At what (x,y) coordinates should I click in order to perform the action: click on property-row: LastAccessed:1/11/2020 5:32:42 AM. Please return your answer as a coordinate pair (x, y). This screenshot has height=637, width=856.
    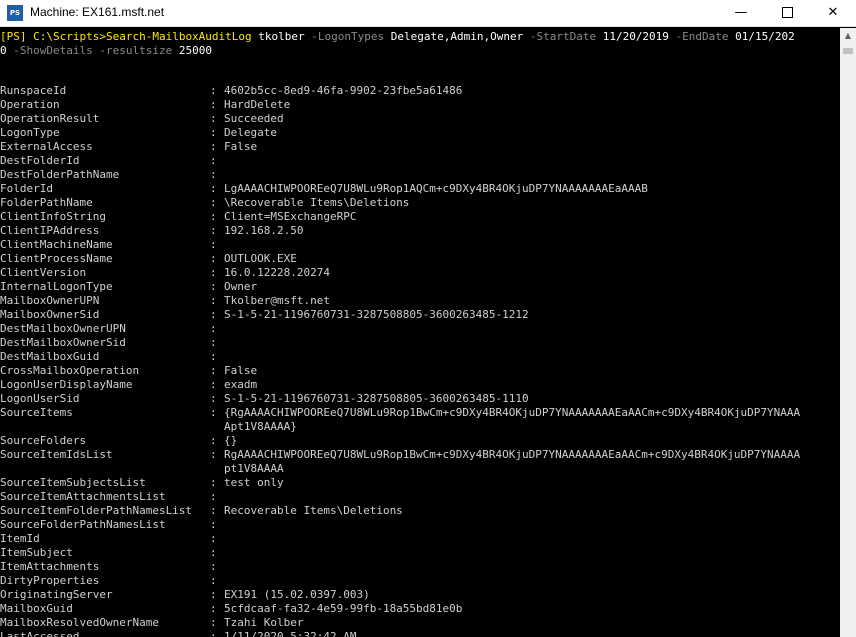
    Looking at the image, I should click on (420, 633).